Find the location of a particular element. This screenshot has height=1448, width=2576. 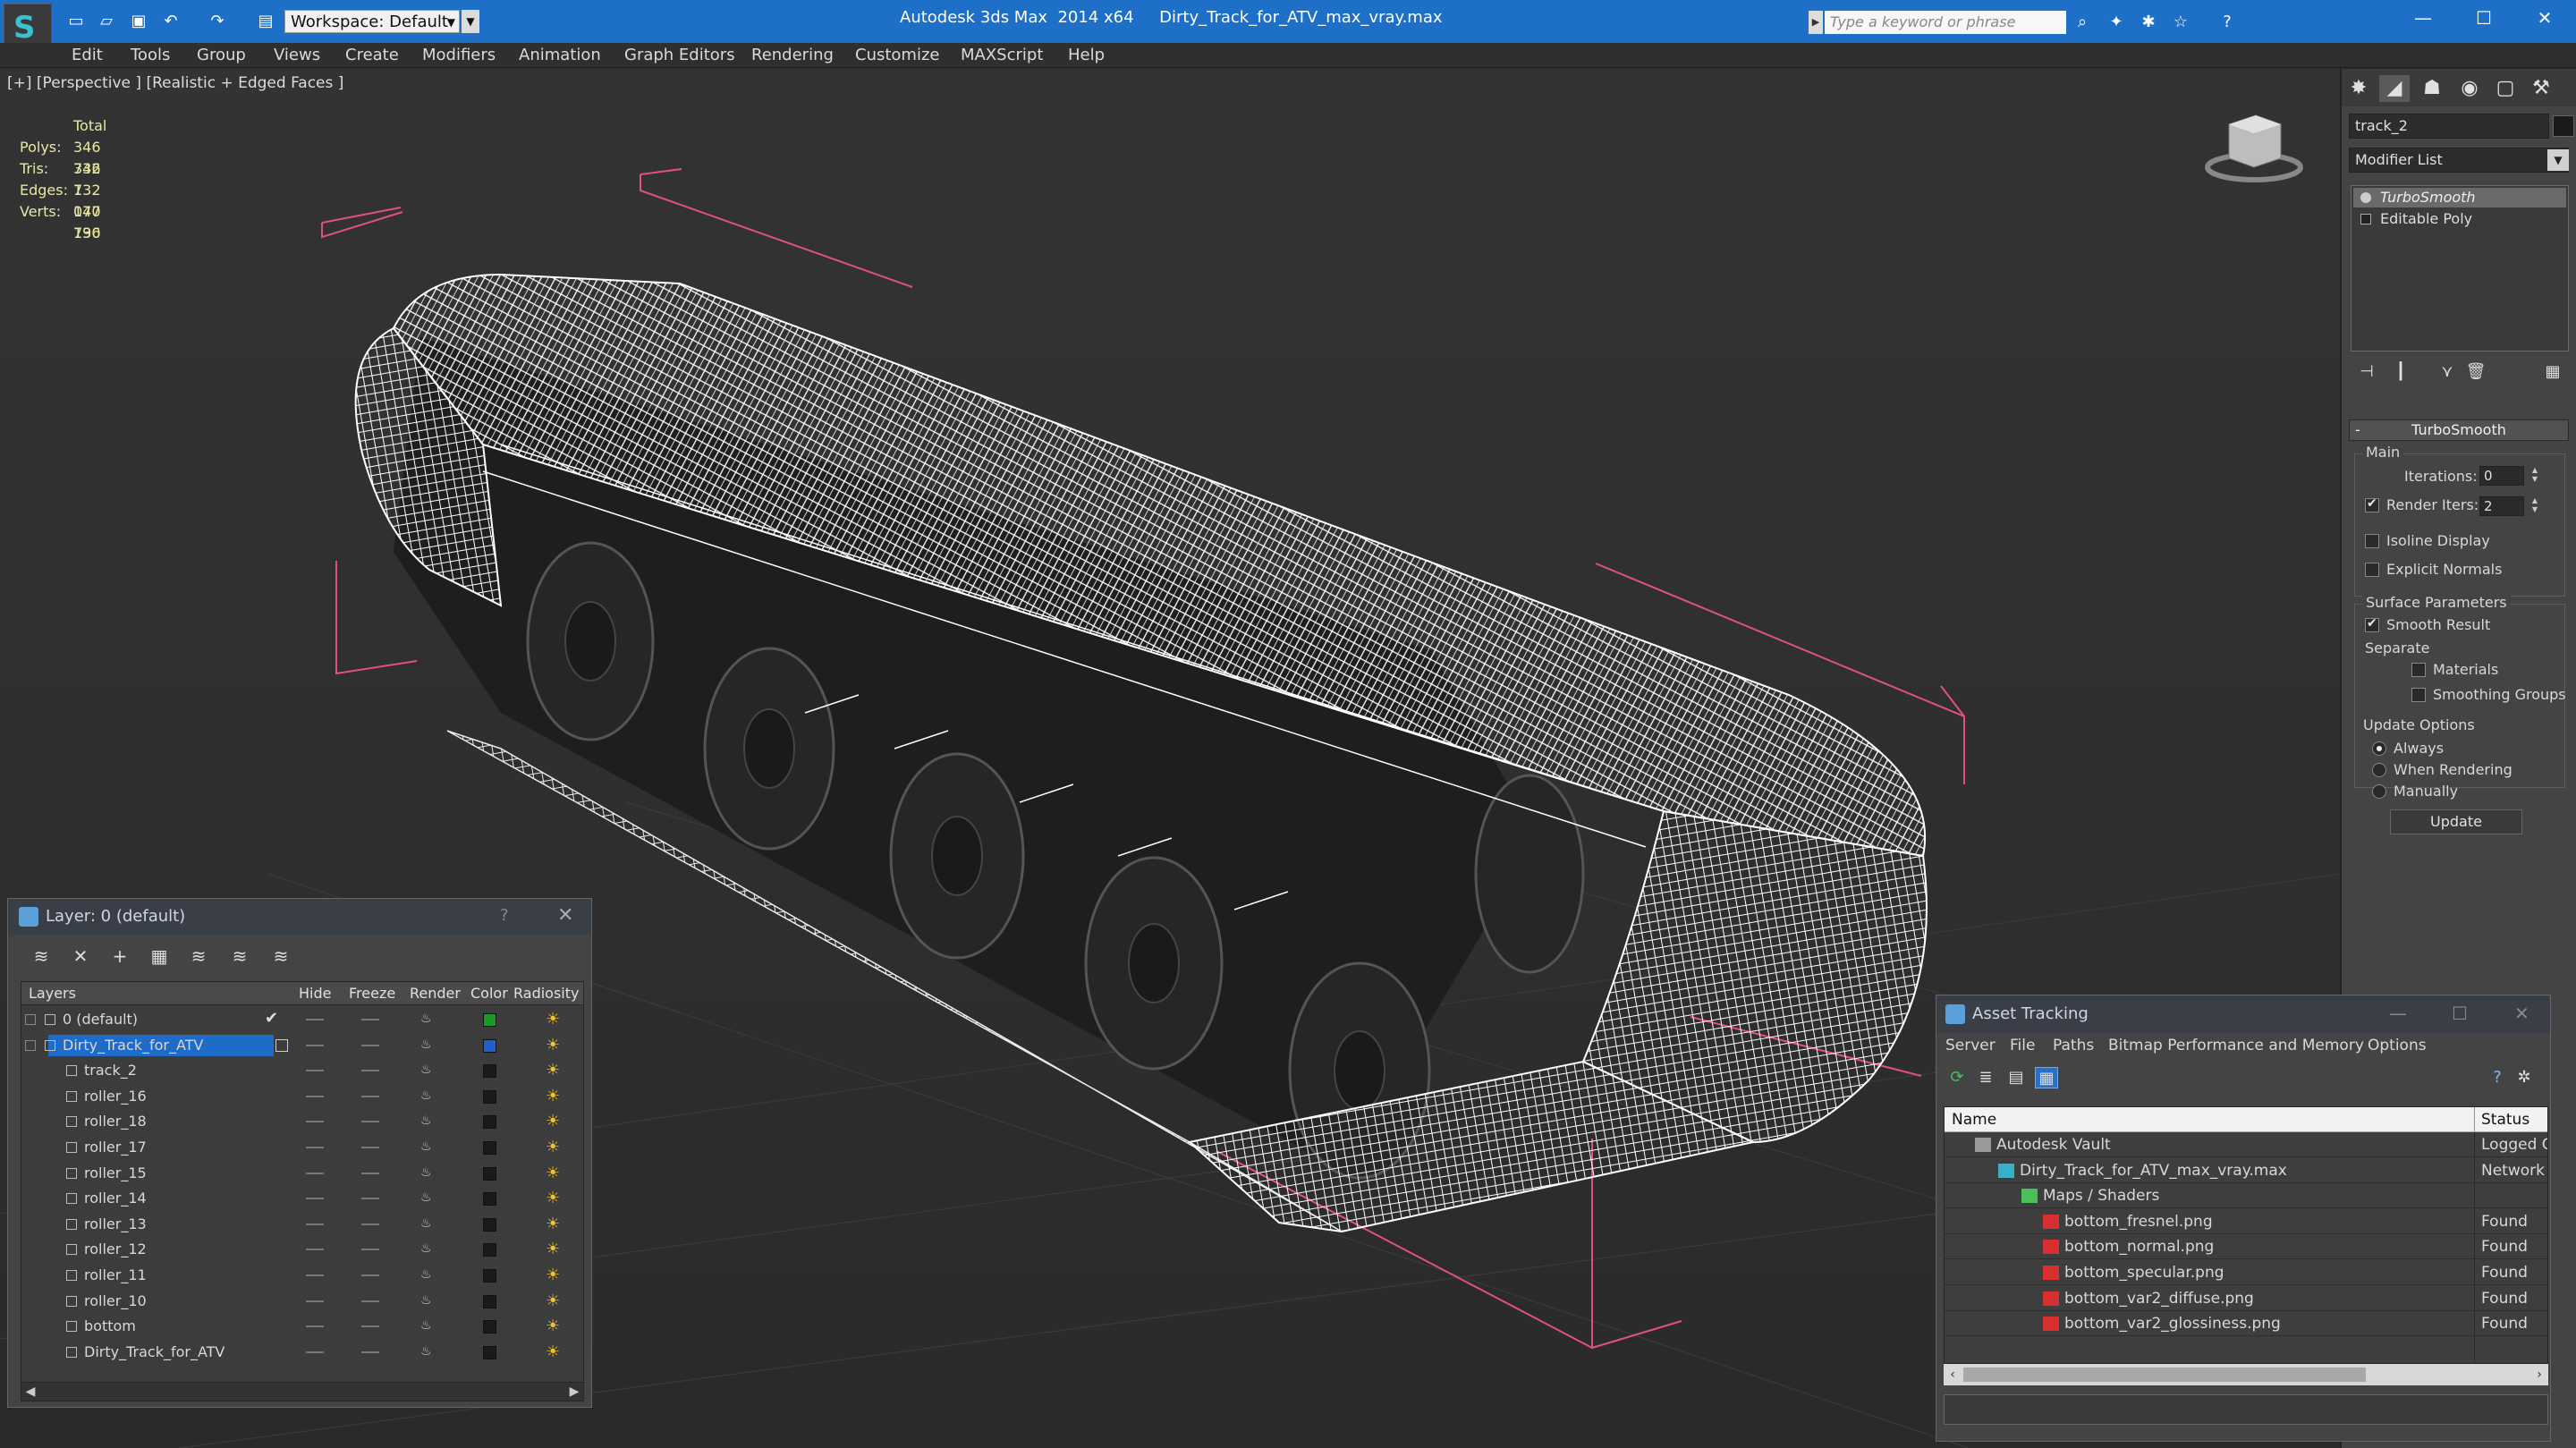

layer-row: track_2 ♨ ☀ is located at coordinates (302, 1070).